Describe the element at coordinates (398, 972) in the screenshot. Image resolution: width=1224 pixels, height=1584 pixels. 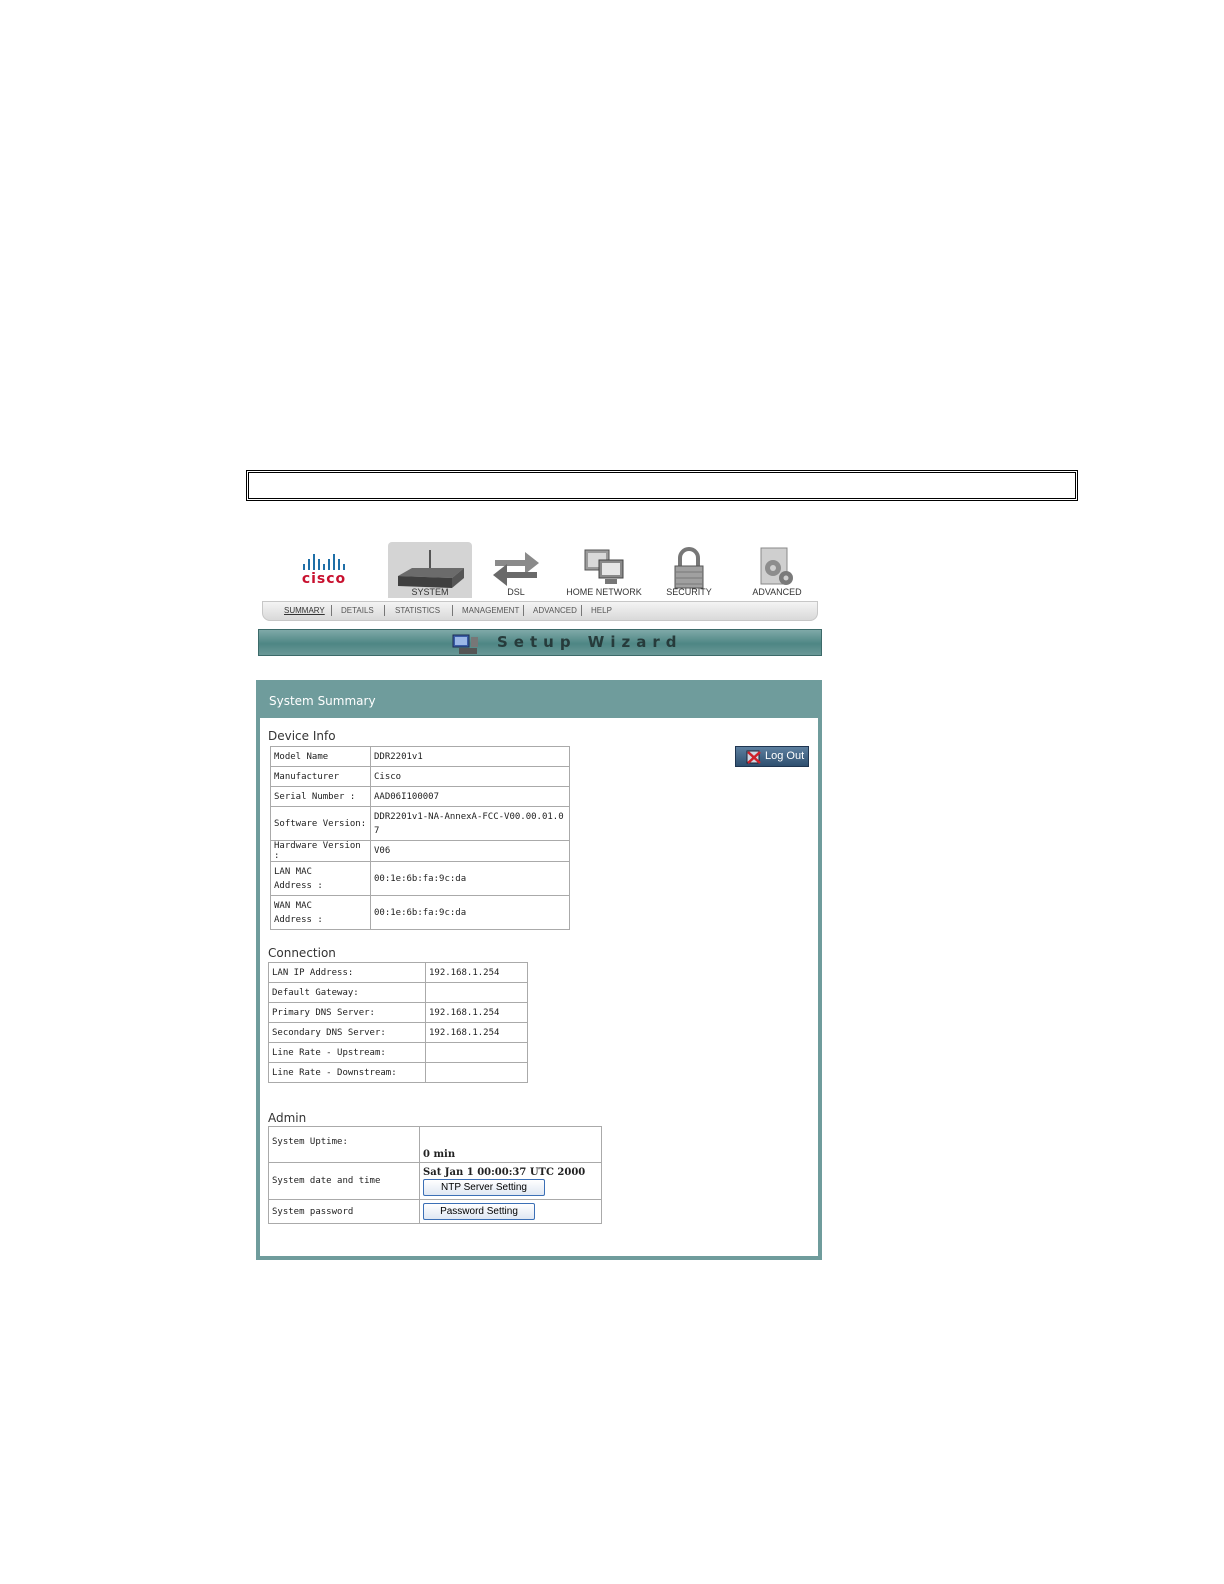
I see `table-row: LAN IP Address: 192.168.1.254` at that location.